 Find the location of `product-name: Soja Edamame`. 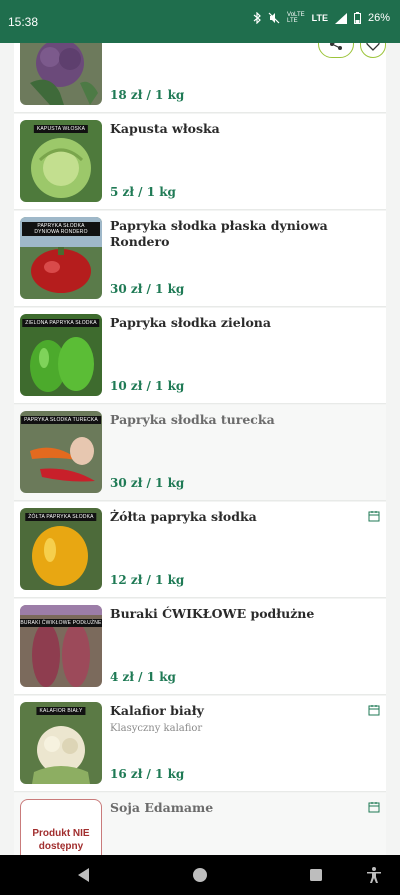

product-name: Soja Edamame is located at coordinates (162, 807).